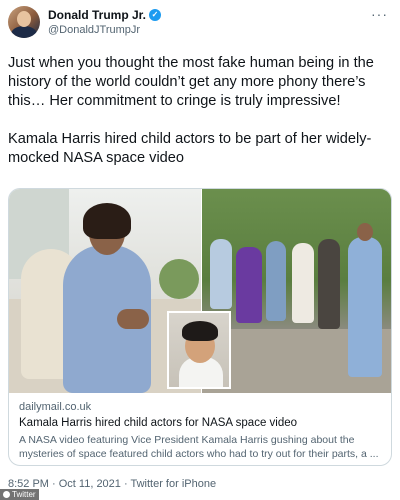  Describe the element at coordinates (365, 232) in the screenshot. I see `photo-face` at that location.